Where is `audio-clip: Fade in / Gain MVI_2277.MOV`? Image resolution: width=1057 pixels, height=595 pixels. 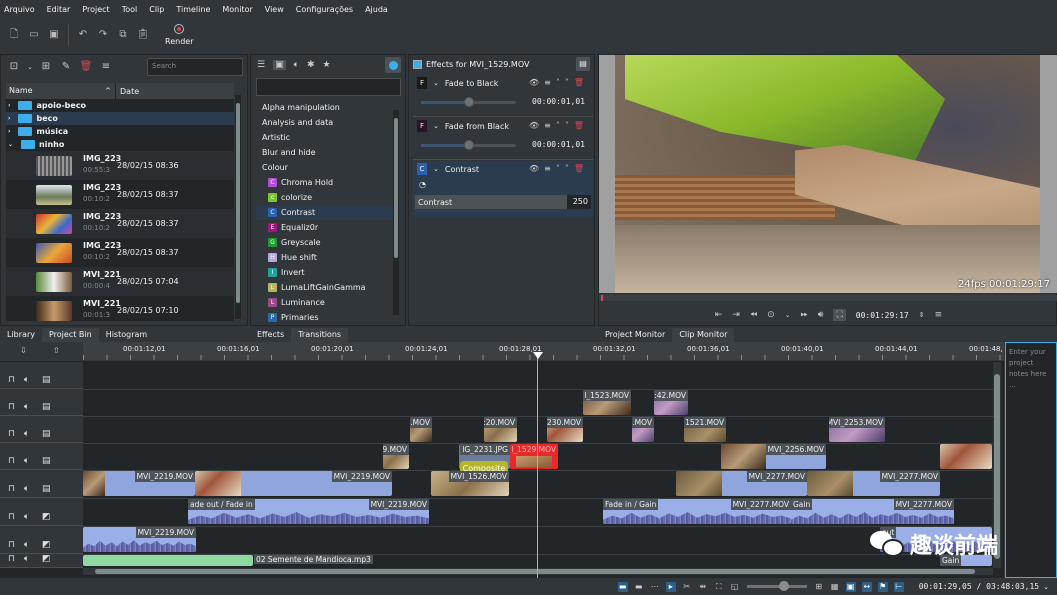 audio-clip: Fade in / Gain MVI_2277.MOV is located at coordinates (697, 511).